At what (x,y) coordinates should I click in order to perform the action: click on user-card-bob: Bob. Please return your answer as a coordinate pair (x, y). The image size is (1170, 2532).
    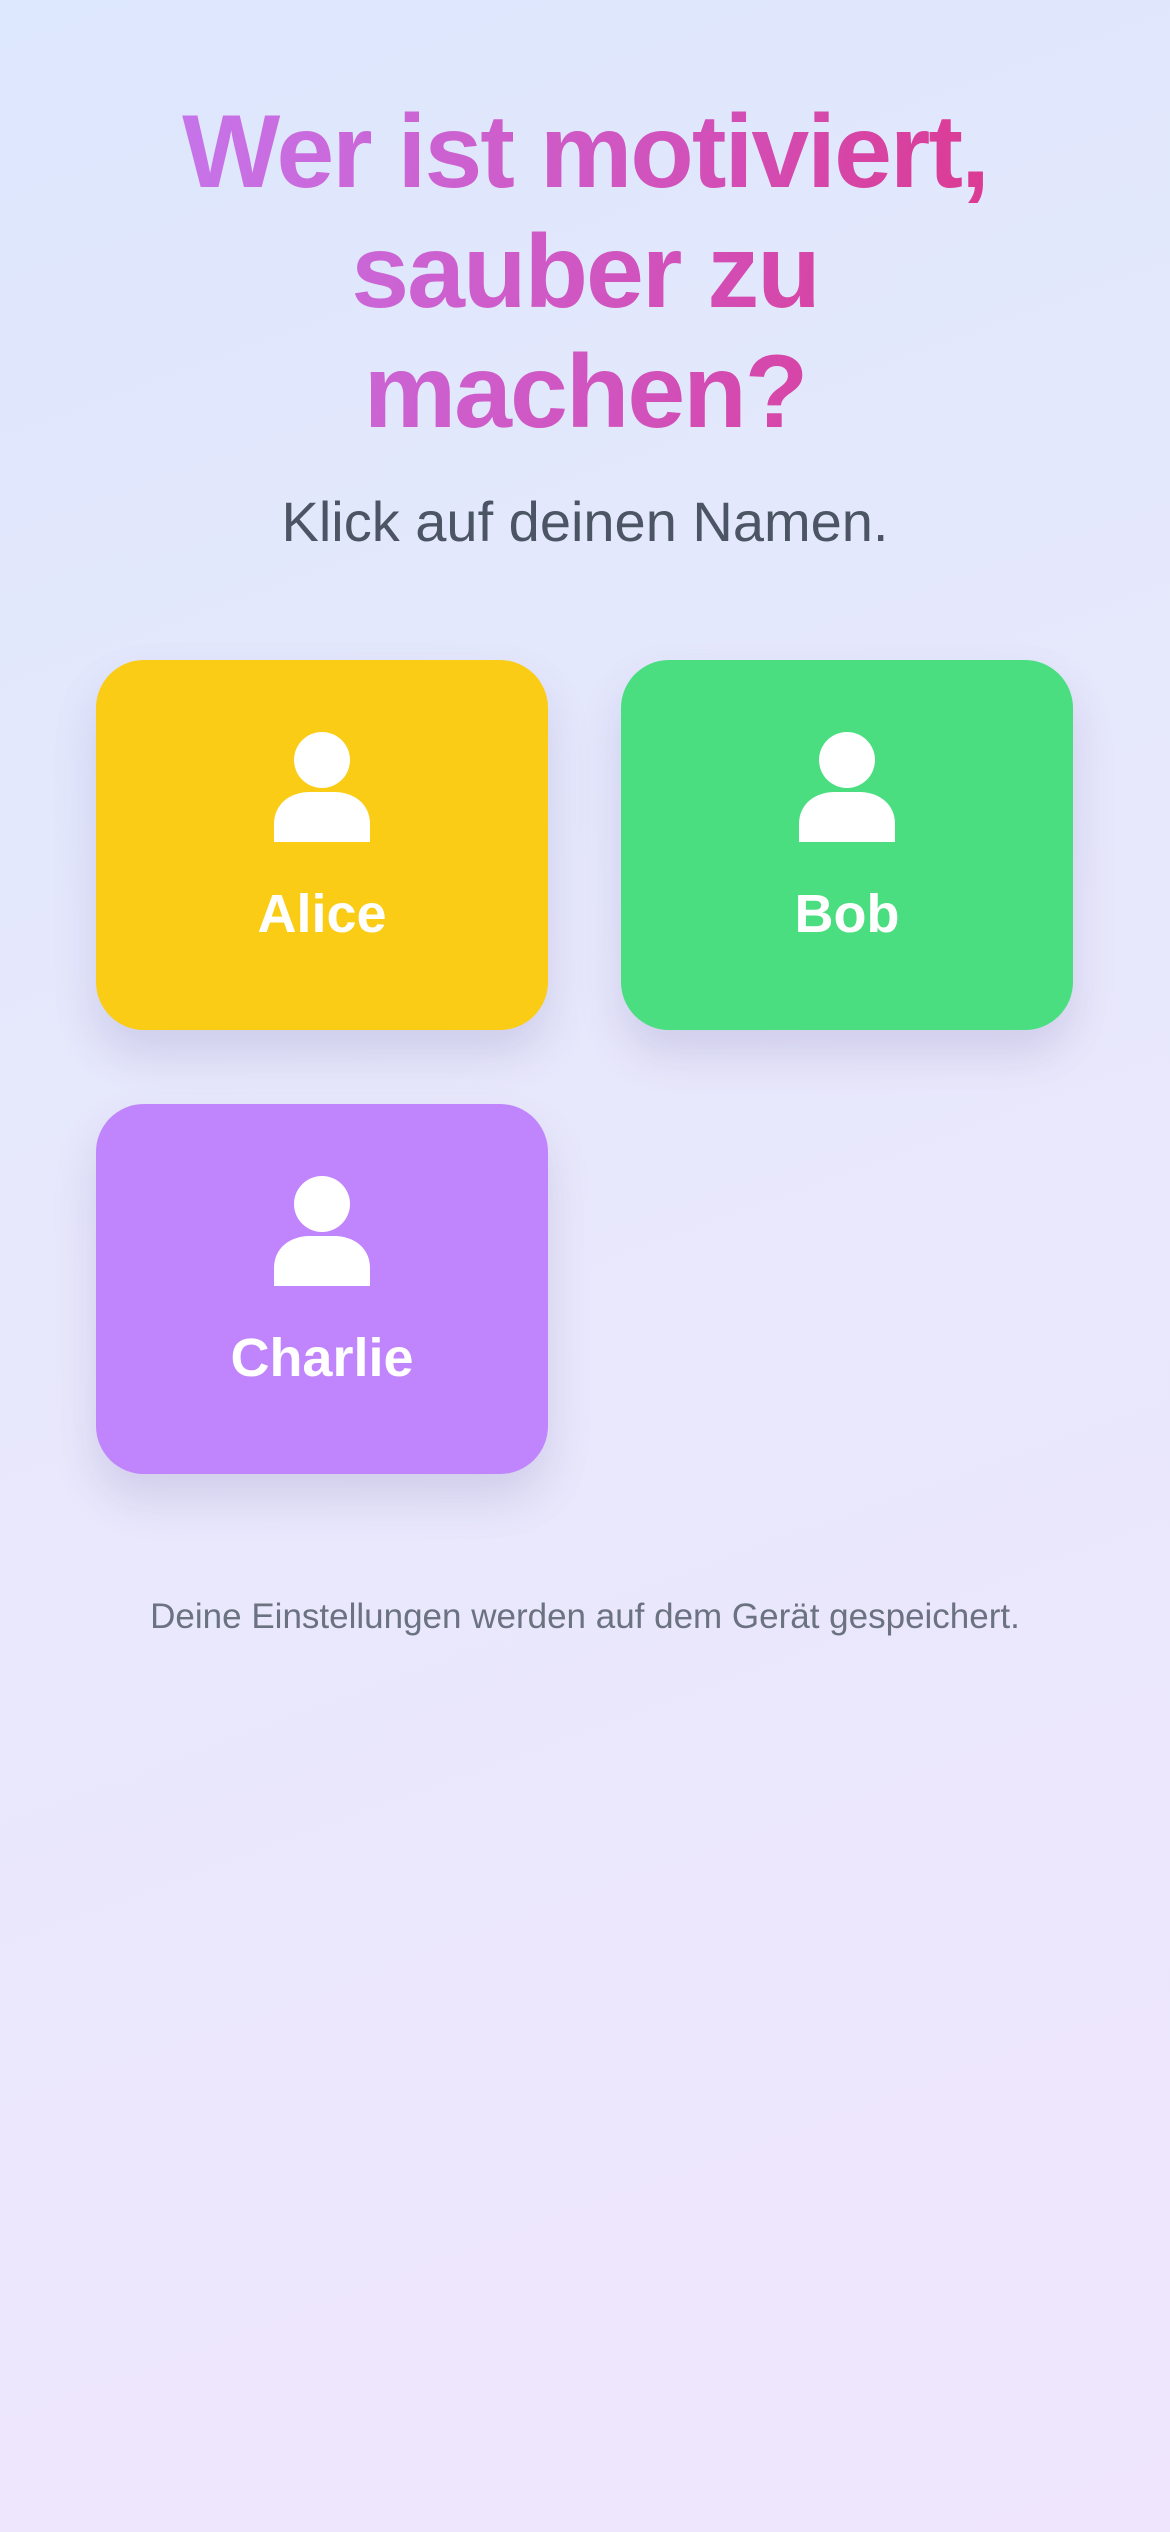
    Looking at the image, I should click on (847, 845).